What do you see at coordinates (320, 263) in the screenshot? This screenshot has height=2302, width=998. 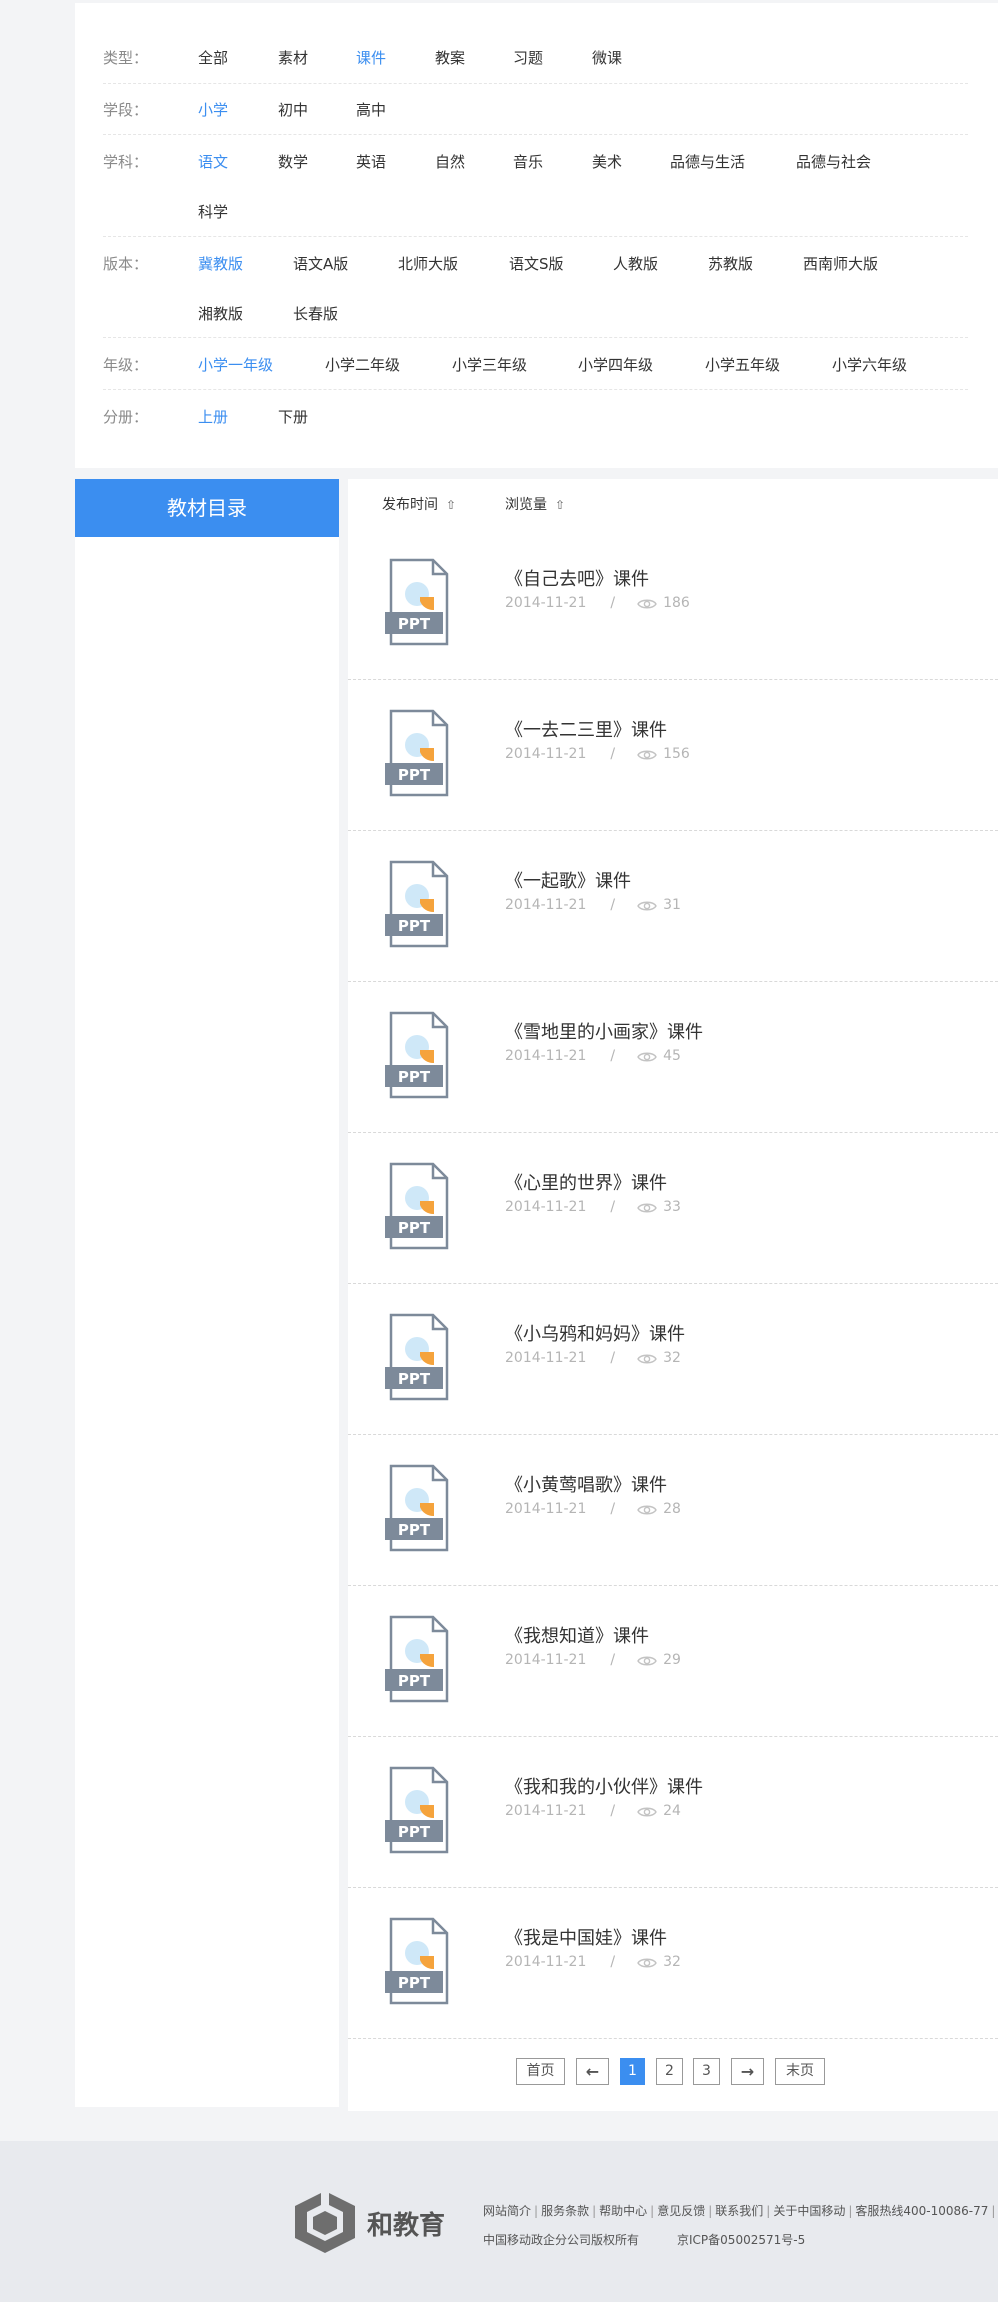 I see `filter-option-yuwen-a: 语文A版` at bounding box center [320, 263].